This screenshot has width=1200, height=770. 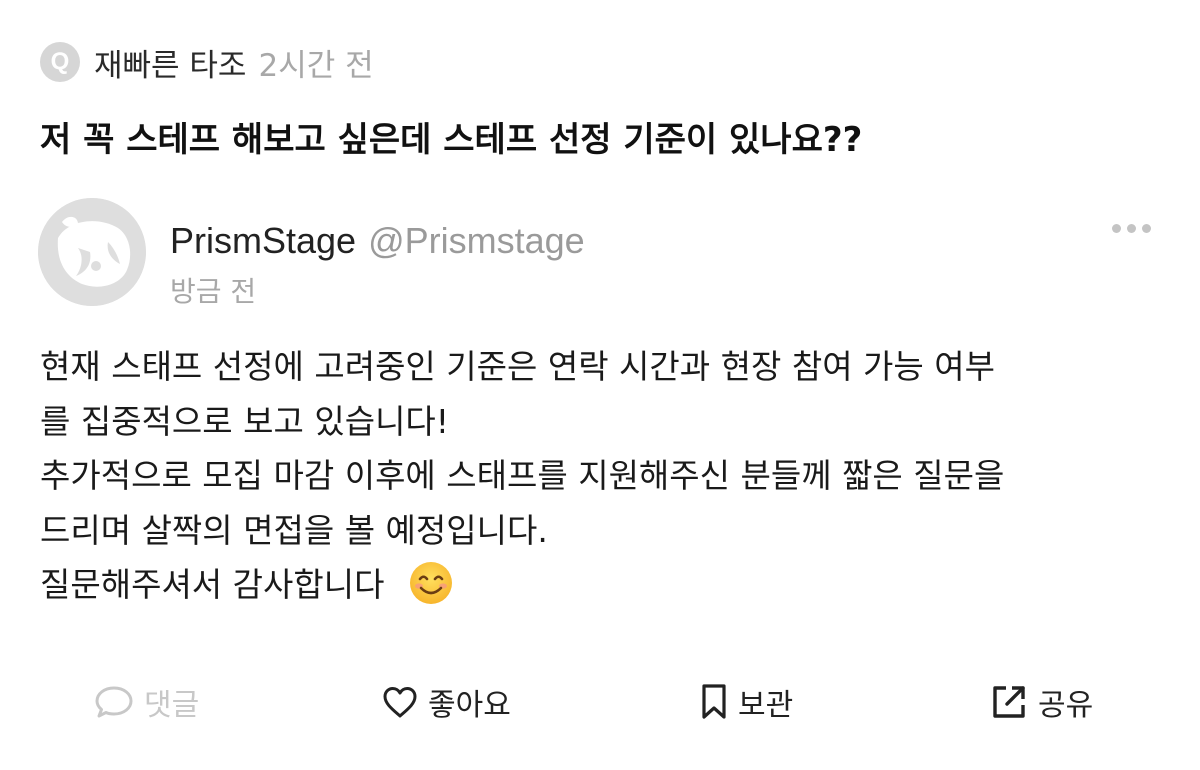 What do you see at coordinates (1116, 228) in the screenshot?
I see `more-dots-icon` at bounding box center [1116, 228].